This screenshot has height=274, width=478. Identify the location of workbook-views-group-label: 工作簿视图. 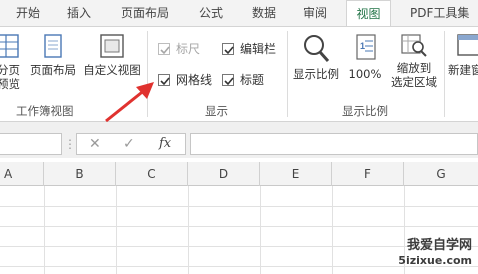
(45, 111).